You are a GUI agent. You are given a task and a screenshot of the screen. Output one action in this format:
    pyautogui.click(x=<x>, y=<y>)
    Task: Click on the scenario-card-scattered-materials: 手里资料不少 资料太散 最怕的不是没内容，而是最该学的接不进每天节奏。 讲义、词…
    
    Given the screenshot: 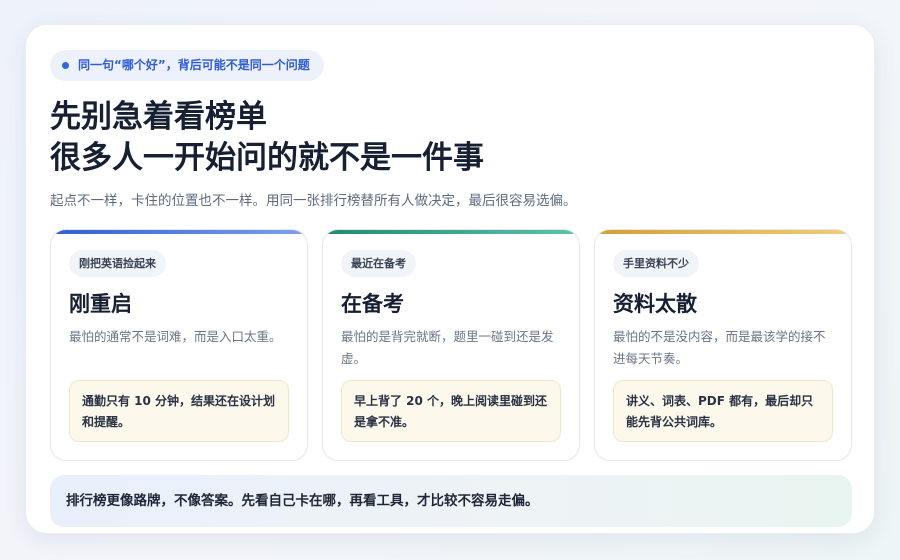 What is the action you would take?
    pyautogui.click(x=723, y=345)
    